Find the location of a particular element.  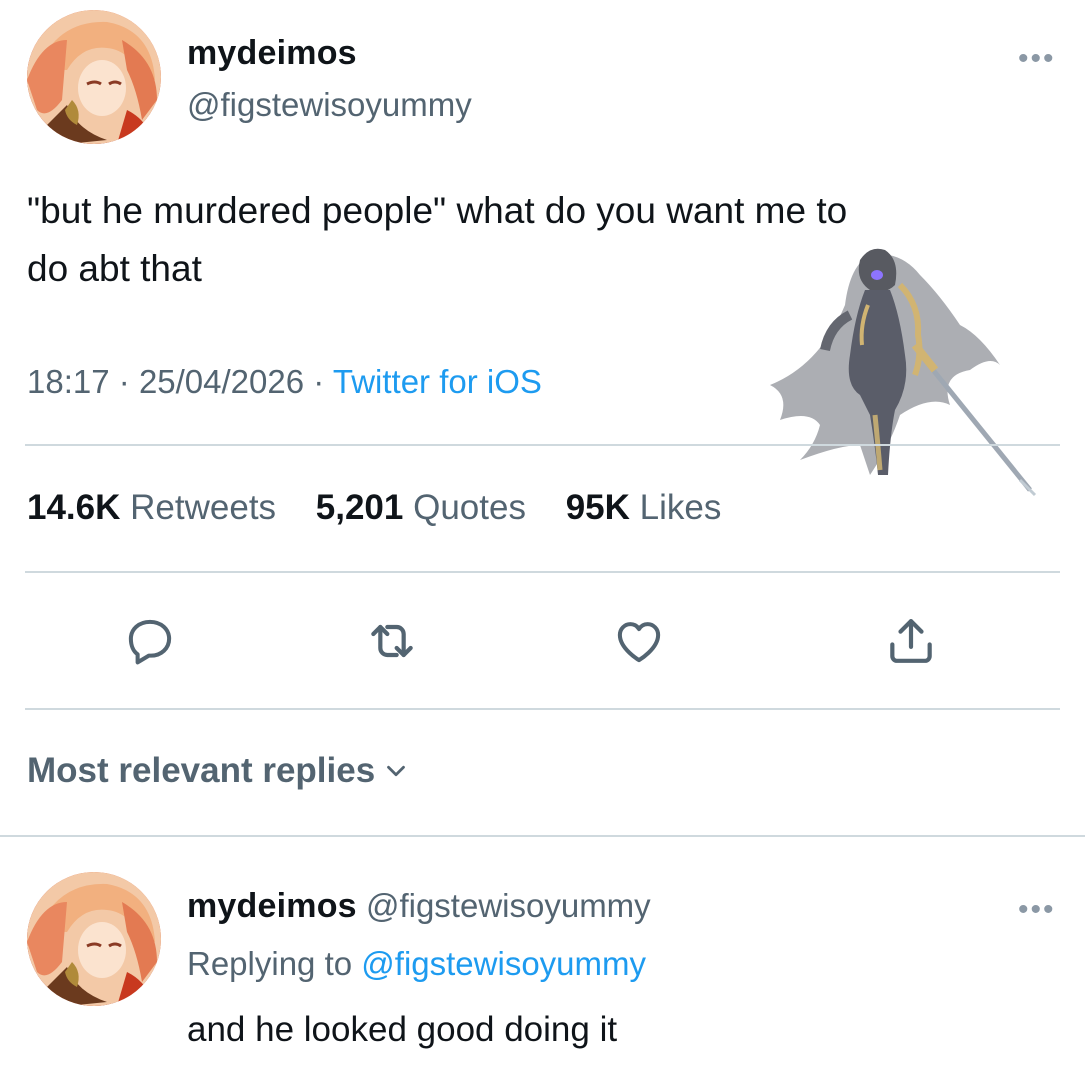

reply-header: mydeimos @figstewisoyummy is located at coordinates (419, 906).